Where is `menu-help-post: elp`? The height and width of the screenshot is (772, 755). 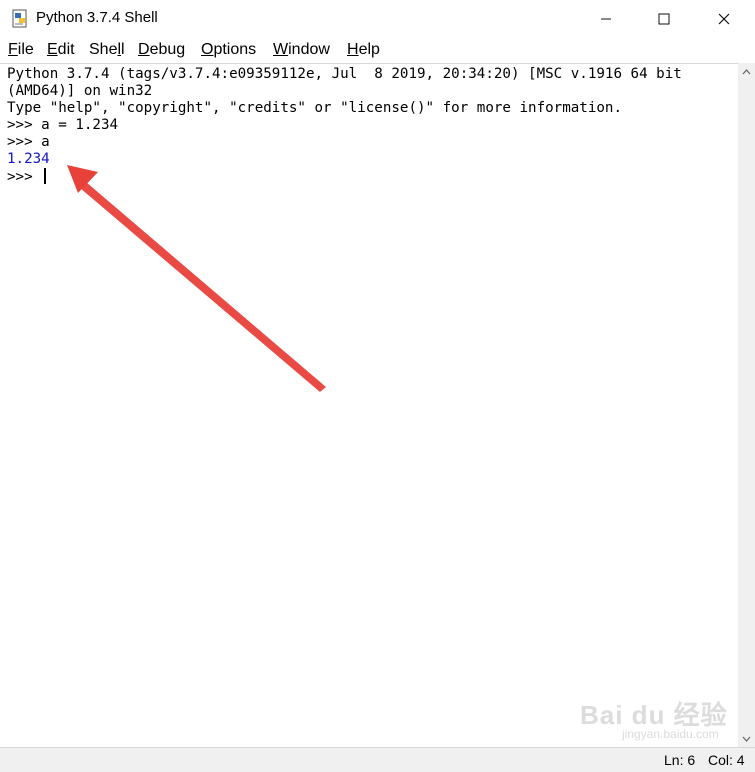
menu-help-post: elp is located at coordinates (369, 49).